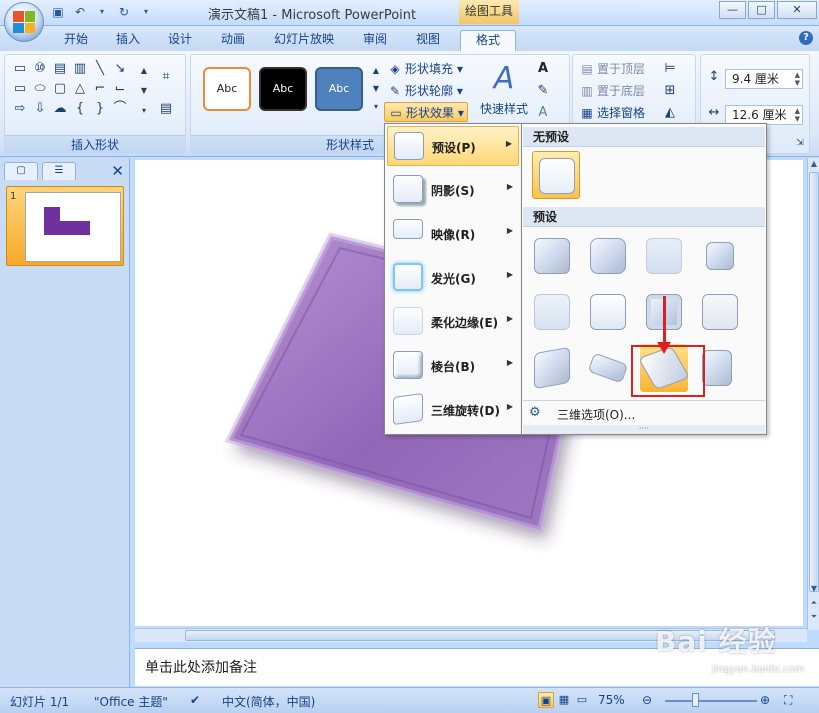  Describe the element at coordinates (24, 22) in the screenshot. I see `office-button` at that location.